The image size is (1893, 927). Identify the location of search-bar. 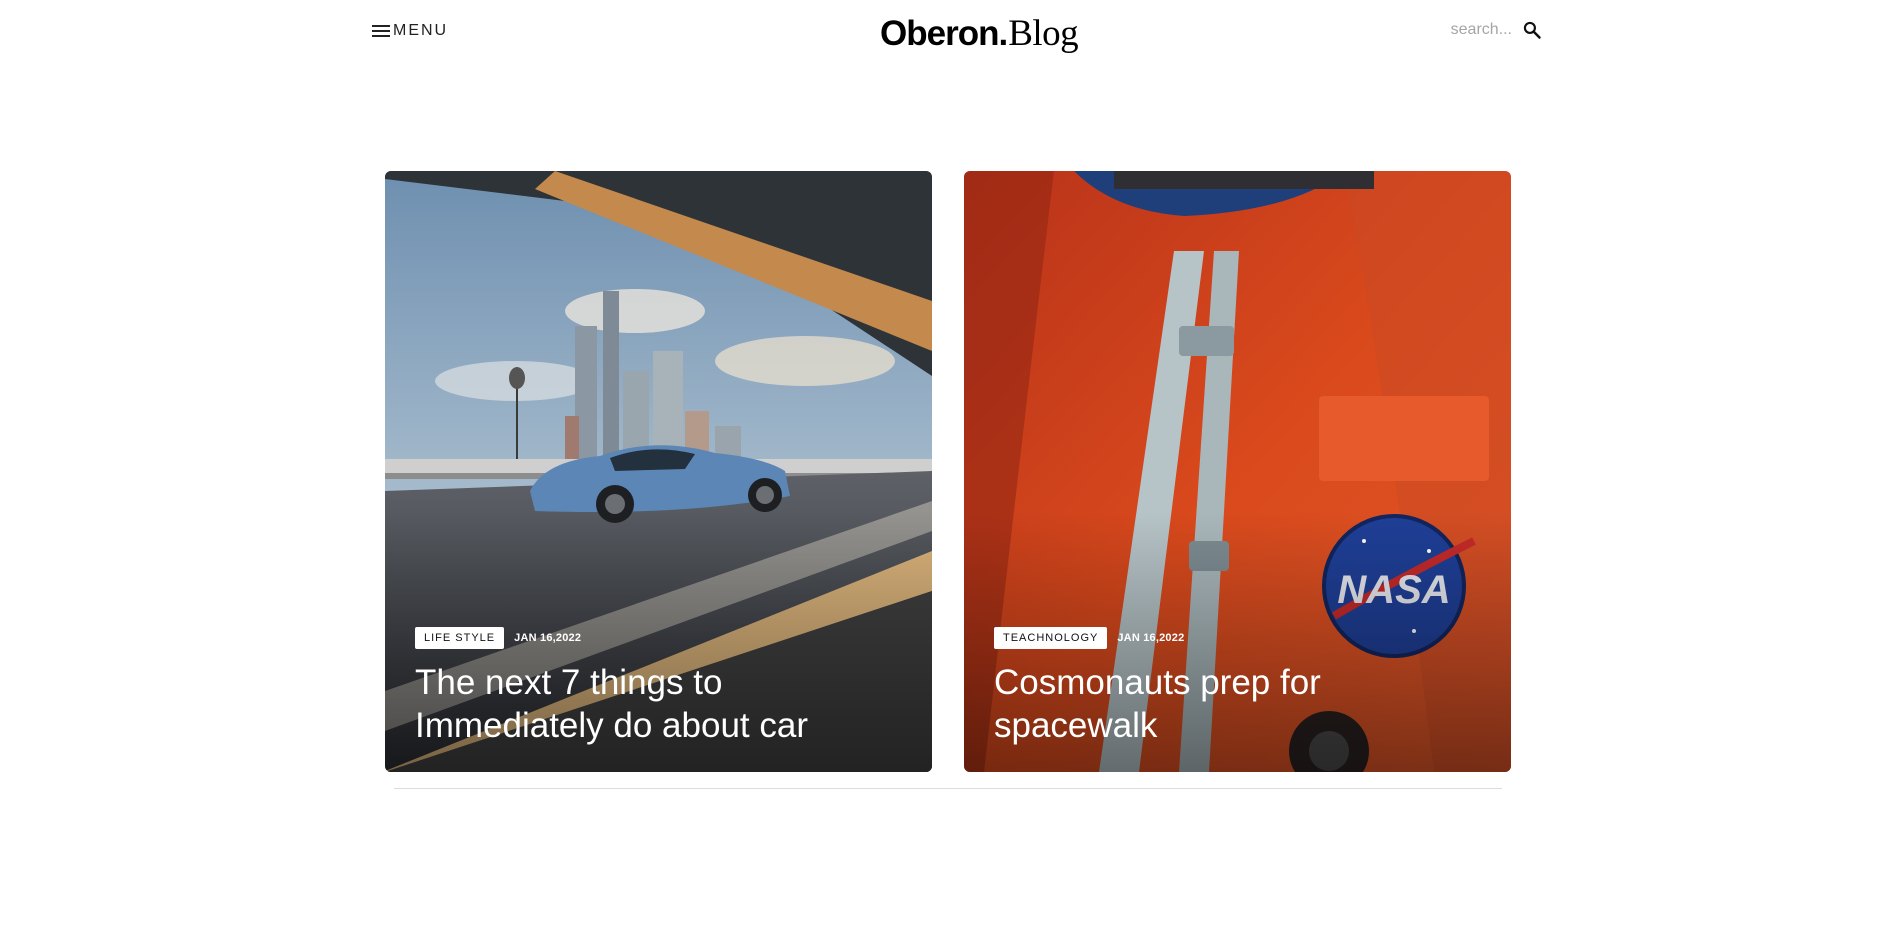
(1481, 30).